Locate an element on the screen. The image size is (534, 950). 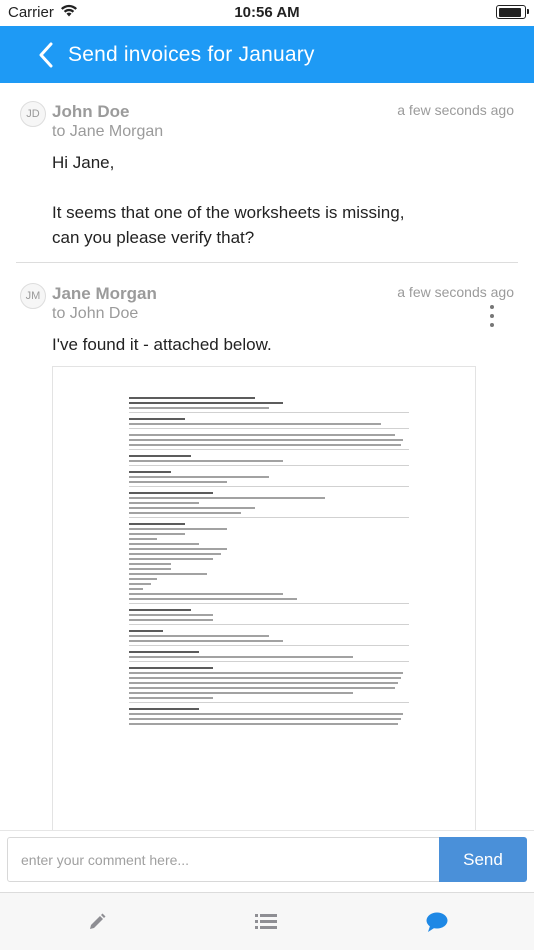
battery-fill is located at coordinates (510, 12).